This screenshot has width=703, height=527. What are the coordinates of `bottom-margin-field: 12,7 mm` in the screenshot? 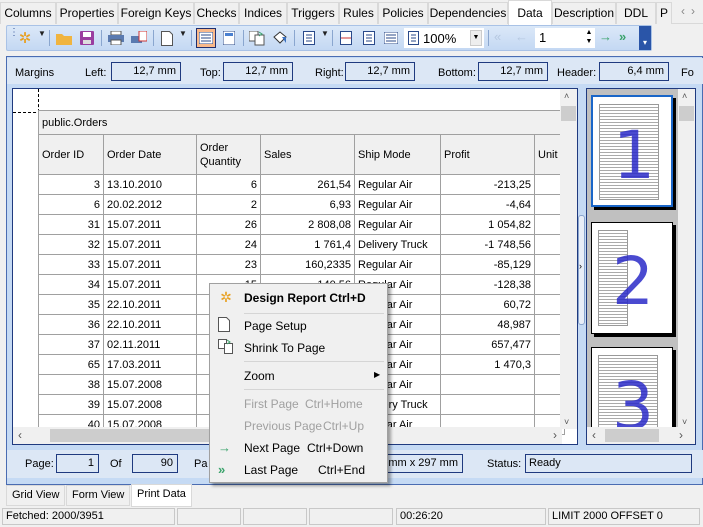 It's located at (513, 71).